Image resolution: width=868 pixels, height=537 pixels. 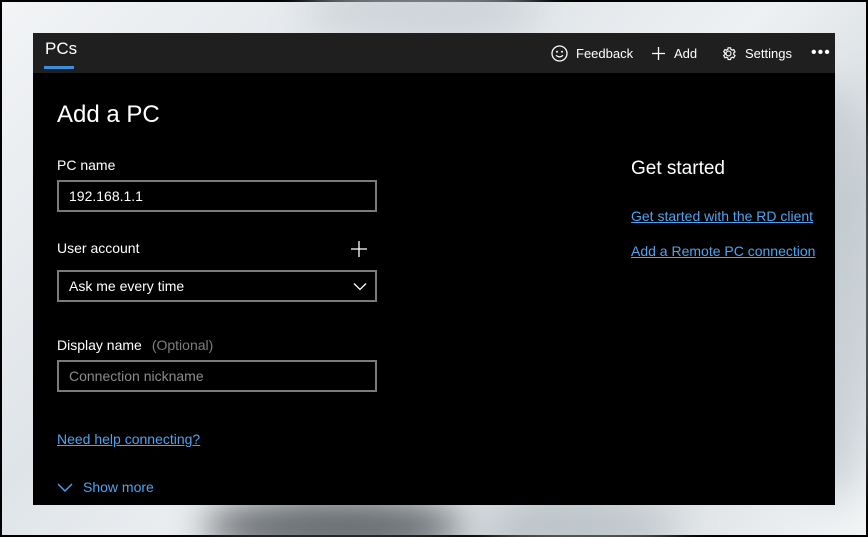 I want to click on add-button: Add, so click(x=674, y=53).